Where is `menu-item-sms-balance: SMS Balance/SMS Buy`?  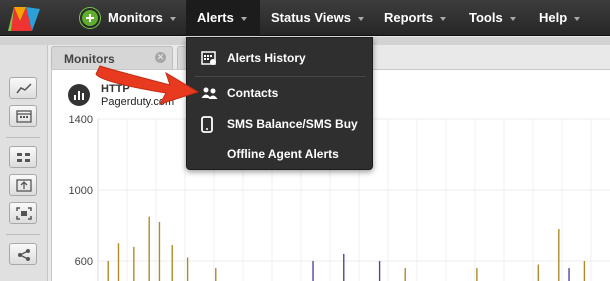
menu-item-sms-balance: SMS Balance/SMS Buy is located at coordinates (280, 124).